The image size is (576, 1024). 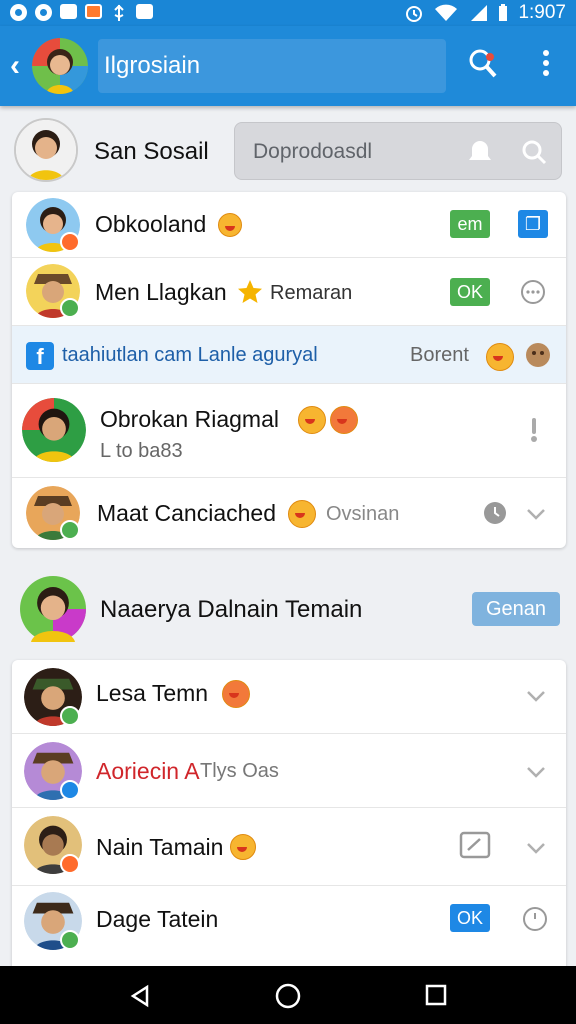 I want to click on contact-subtitle: L to ba83, so click(x=141, y=451).